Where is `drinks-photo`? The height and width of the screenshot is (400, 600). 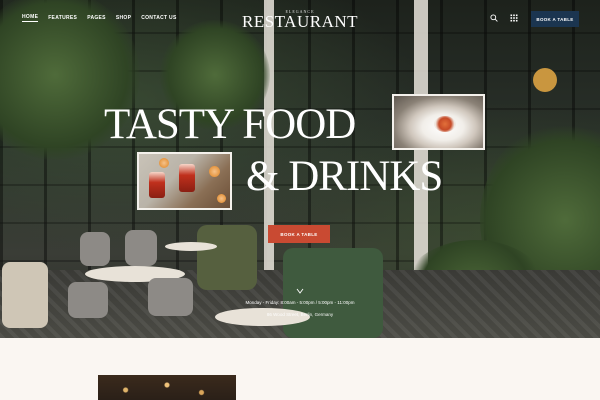
drinks-photo is located at coordinates (184, 181).